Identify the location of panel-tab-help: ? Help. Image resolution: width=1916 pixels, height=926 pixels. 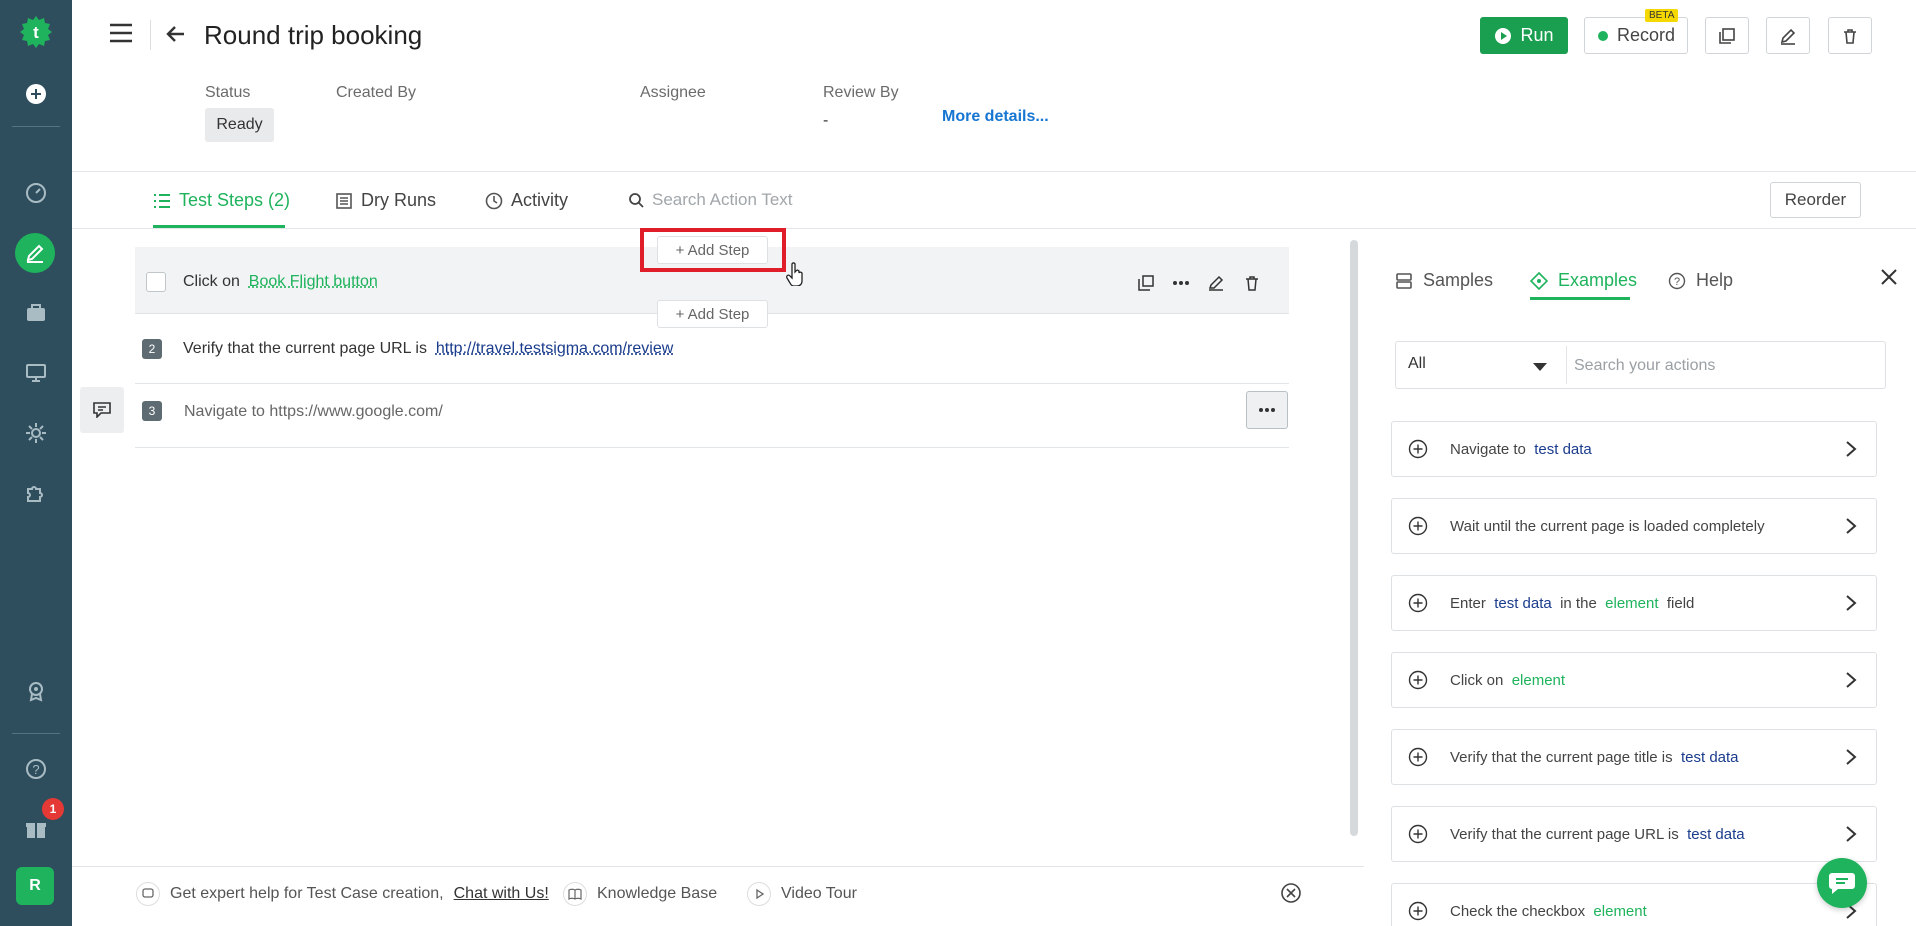
(1700, 280).